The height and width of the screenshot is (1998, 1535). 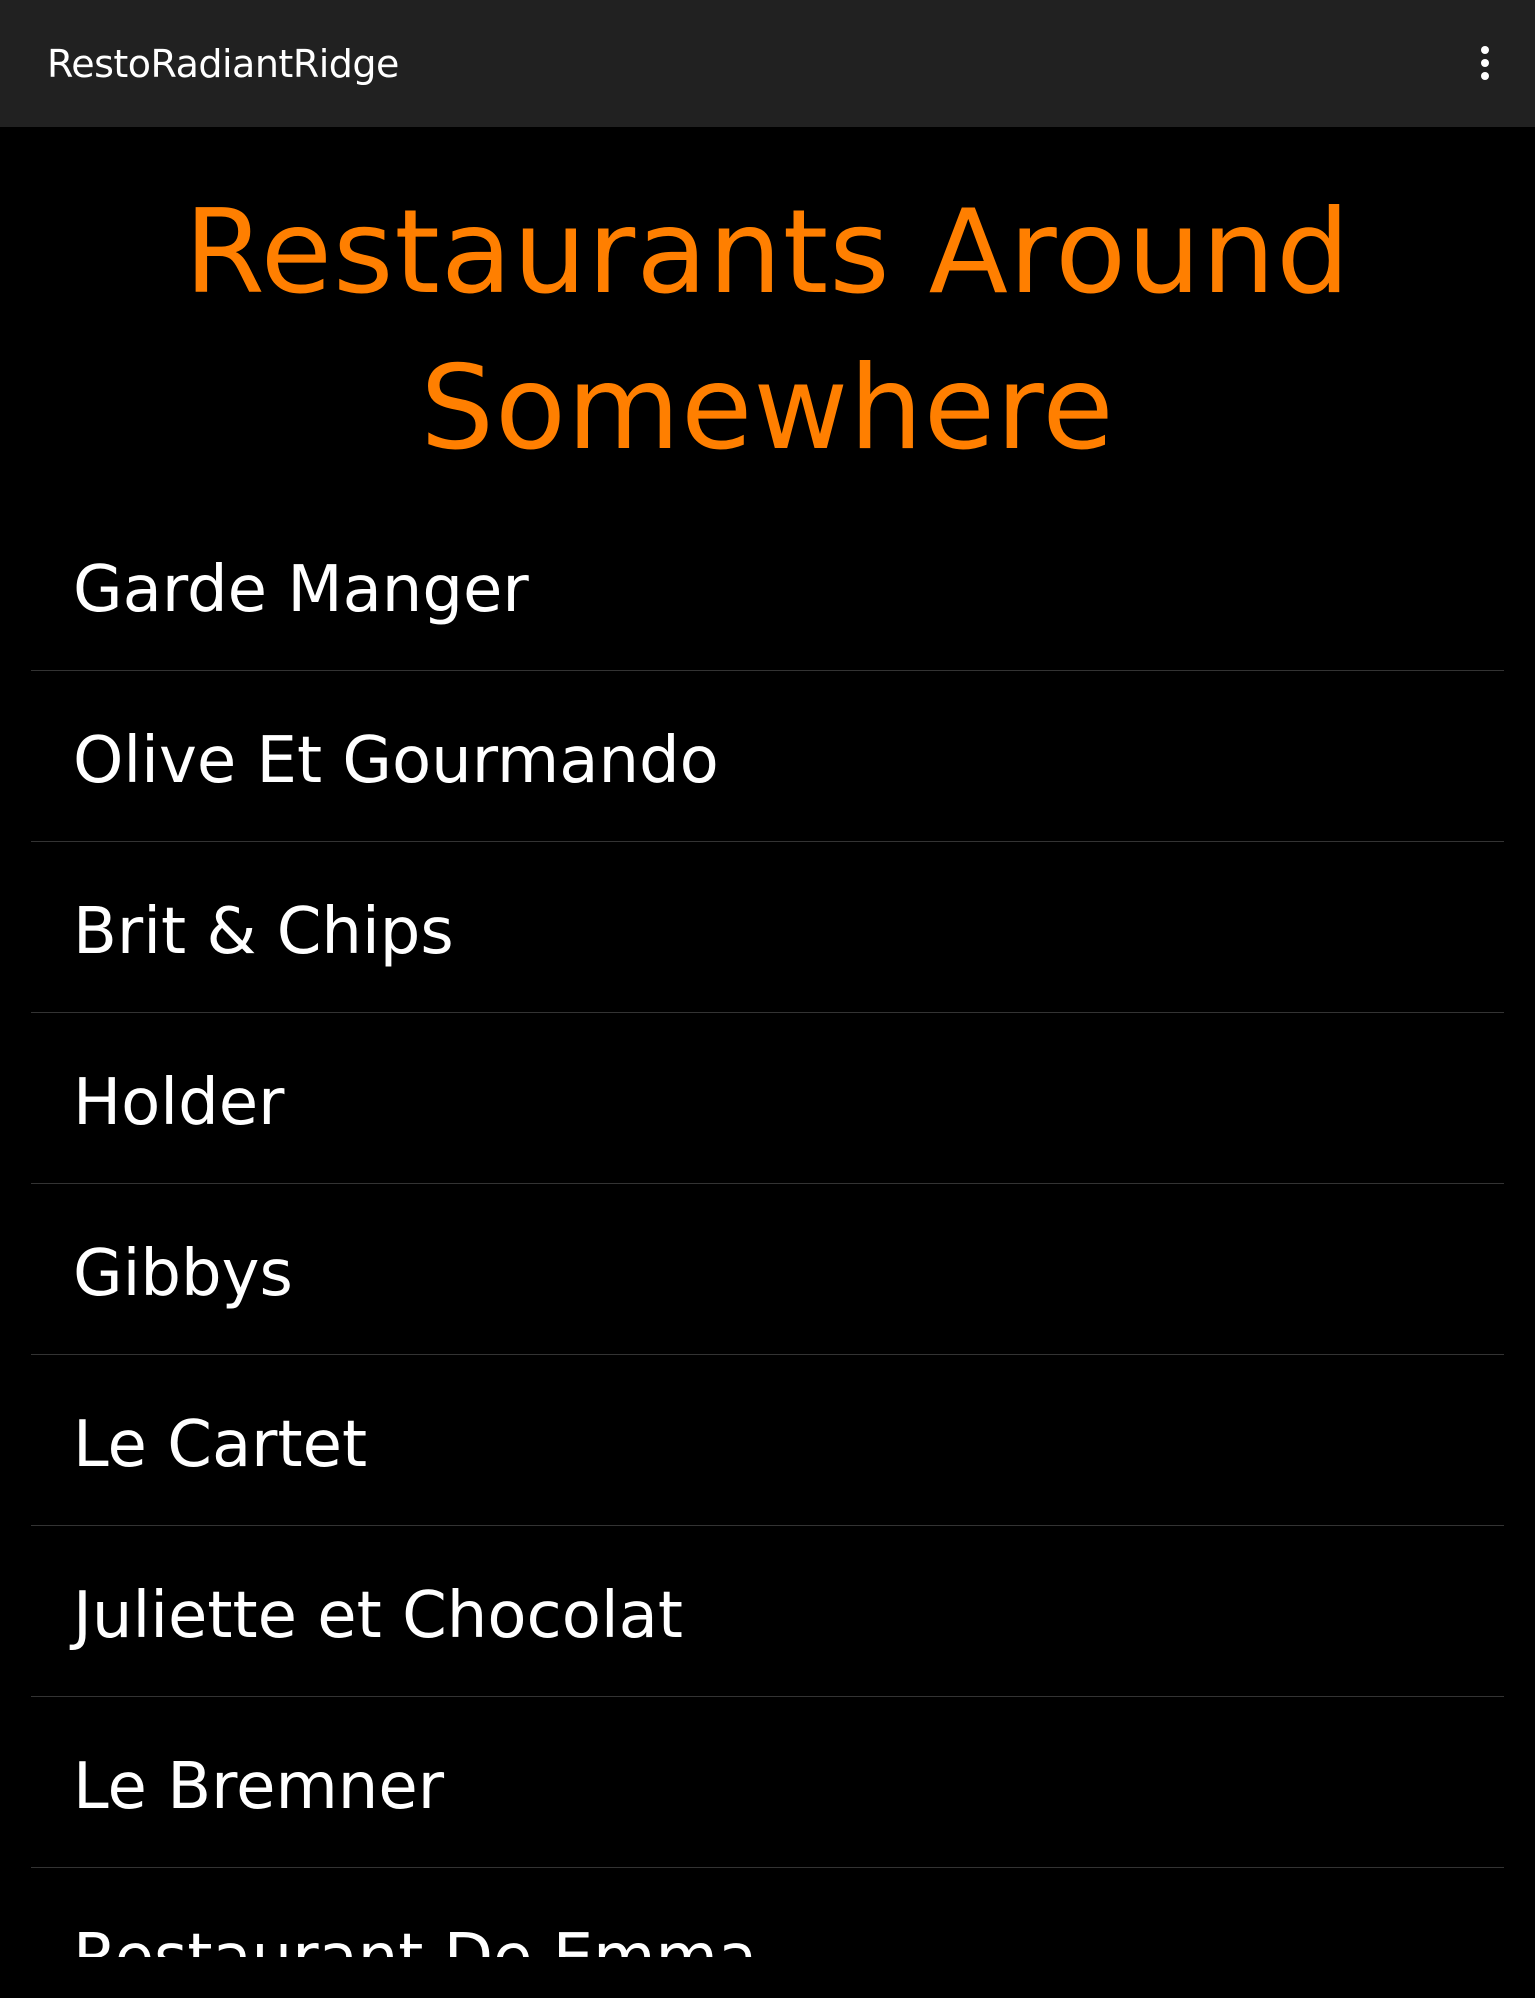 What do you see at coordinates (396, 761) in the screenshot?
I see `restaurant-name: Olive Et Gourmando` at bounding box center [396, 761].